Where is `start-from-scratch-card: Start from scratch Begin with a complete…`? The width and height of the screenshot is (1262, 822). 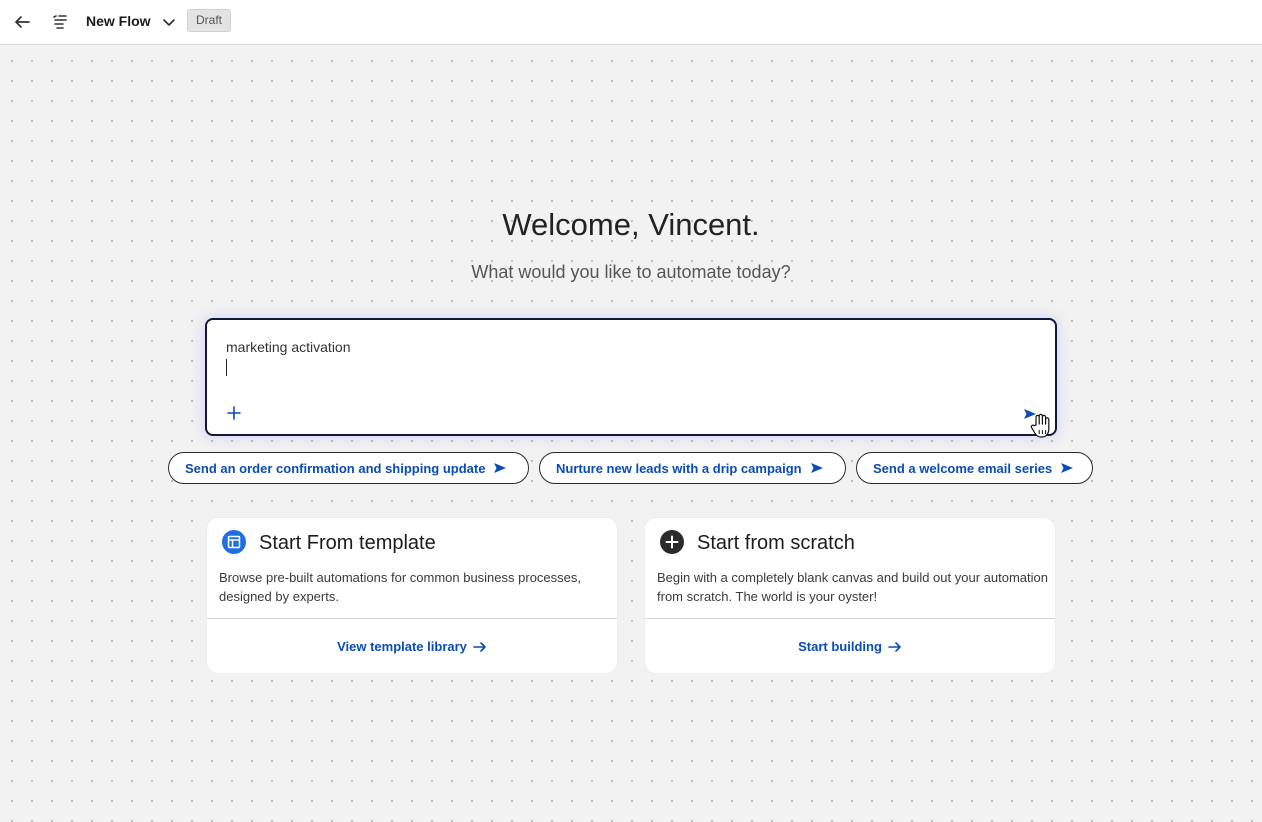 start-from-scratch-card: Start from scratch Begin with a complete… is located at coordinates (850, 595).